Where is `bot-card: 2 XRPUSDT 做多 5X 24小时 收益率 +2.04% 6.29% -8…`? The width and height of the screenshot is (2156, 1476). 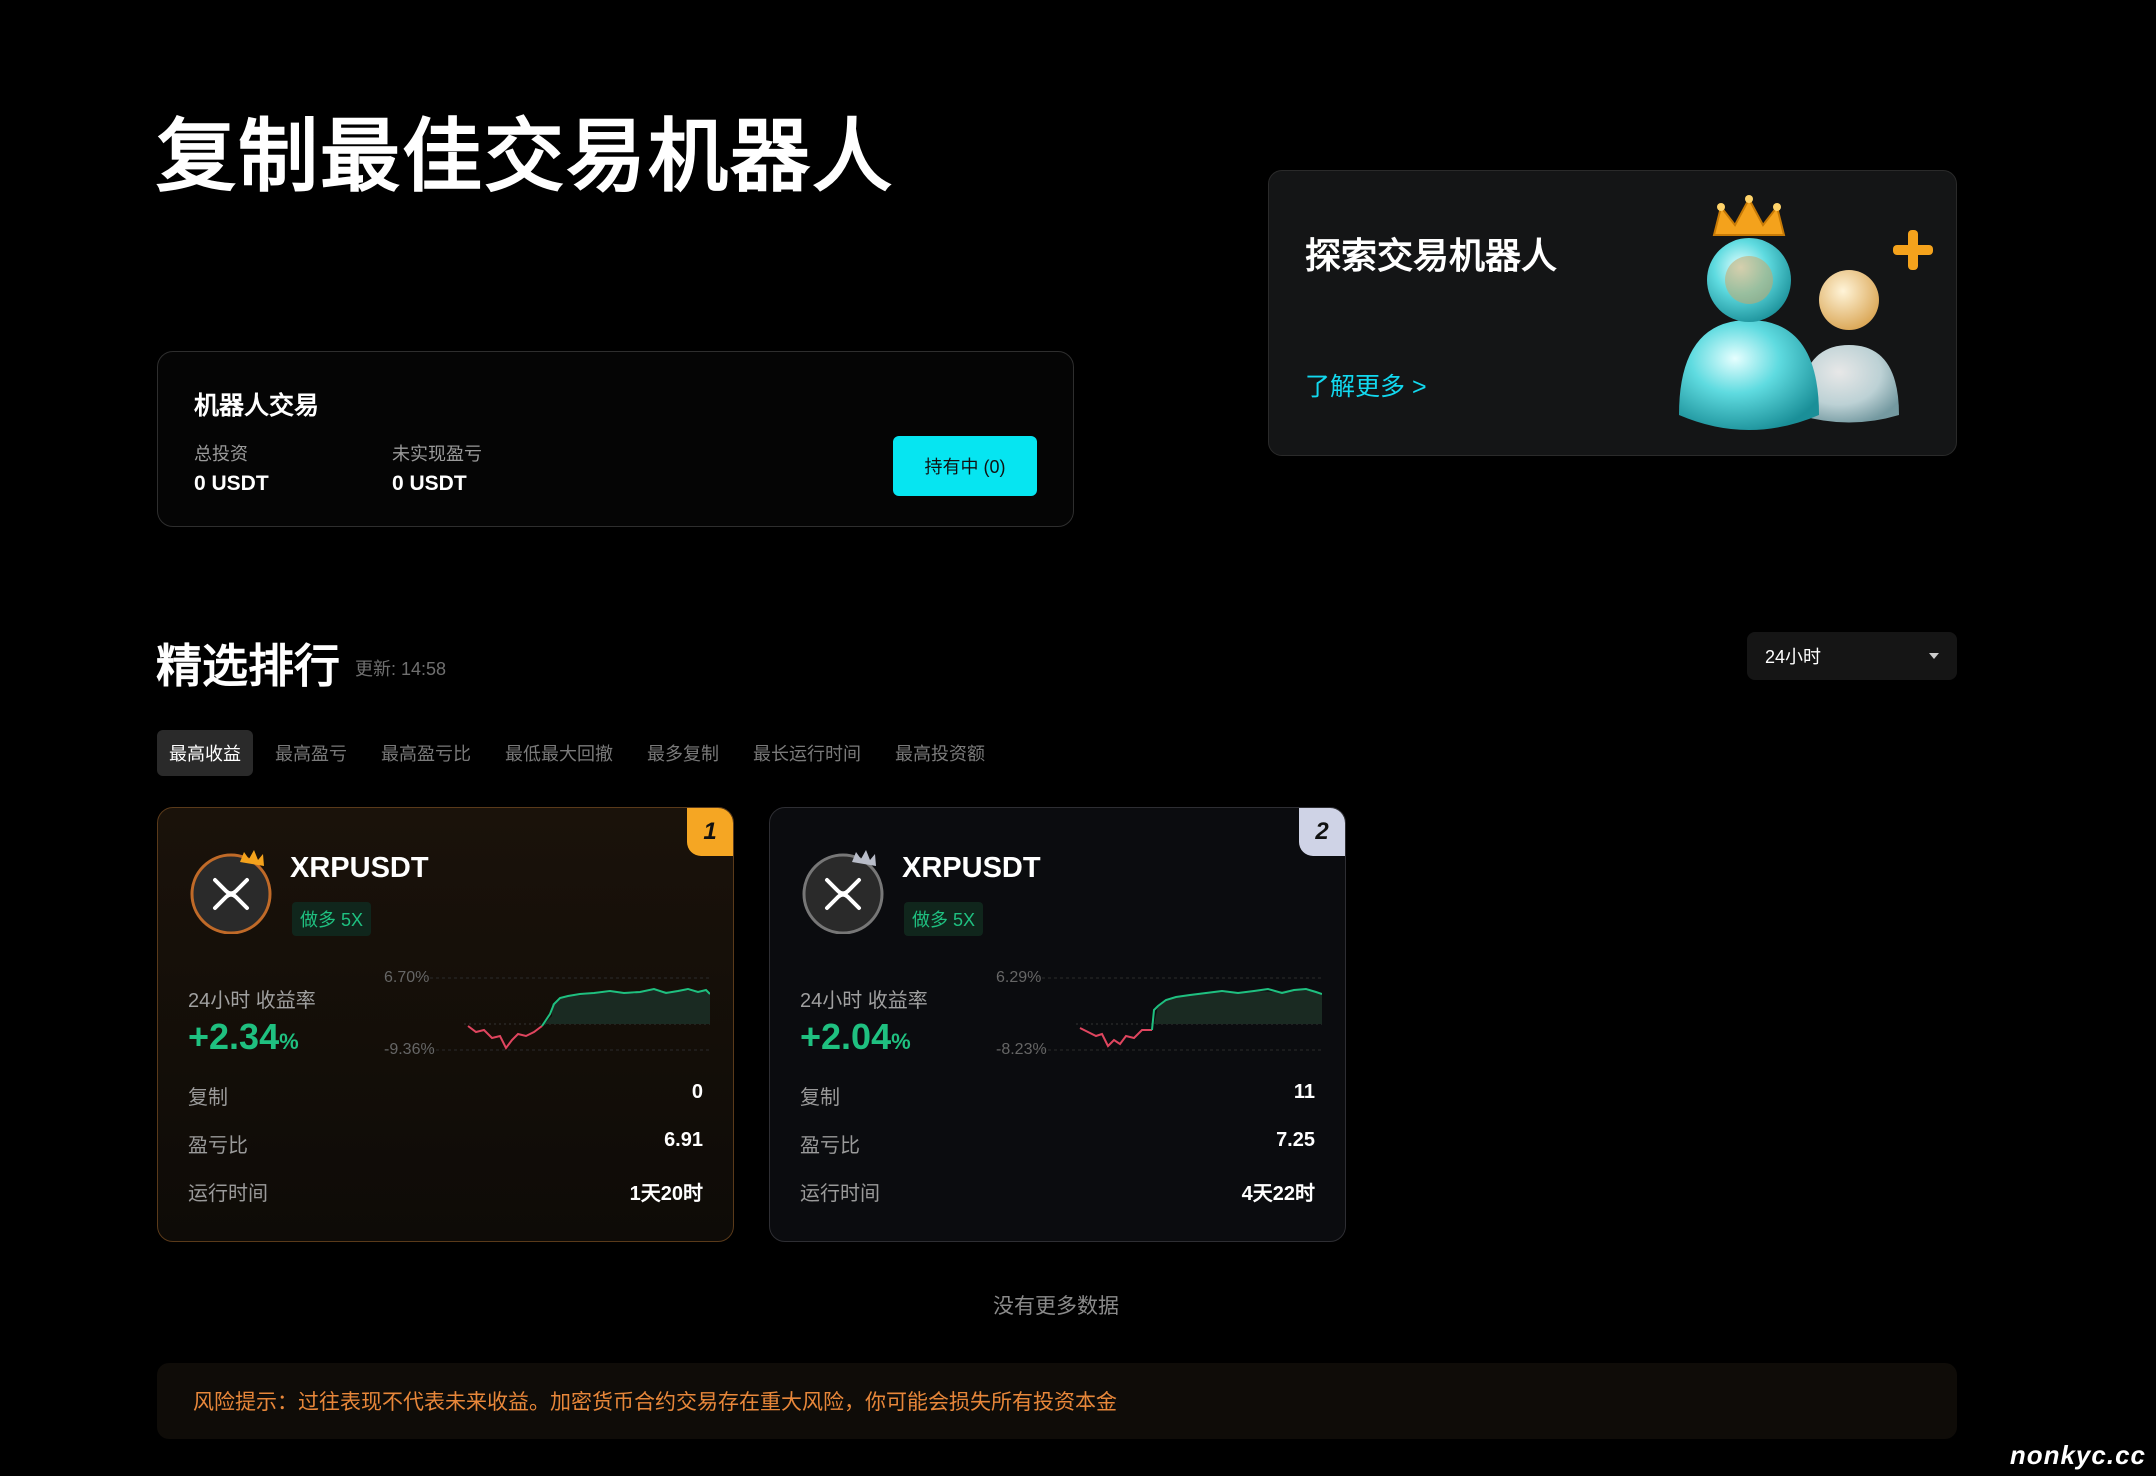 bot-card: 2 XRPUSDT 做多 5X 24小时 收益率 +2.04% 6.29% -8… is located at coordinates (1057, 1024).